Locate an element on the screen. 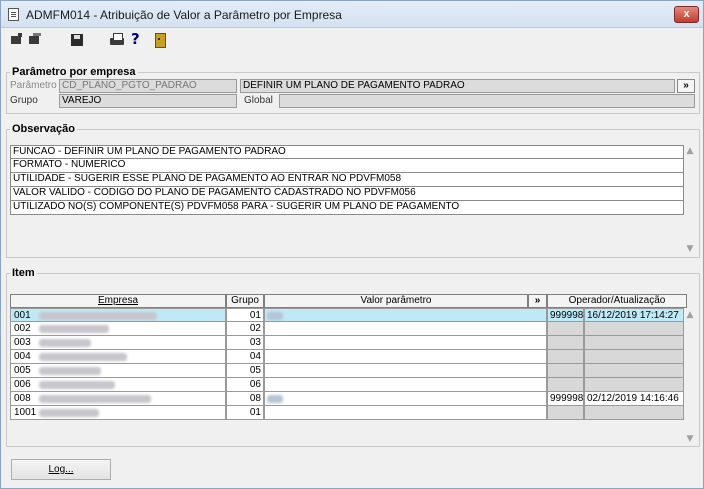 The height and width of the screenshot is (489, 704). table-row: 008 08 999998 02/12/2019 14:16:46 is located at coordinates (348, 399).